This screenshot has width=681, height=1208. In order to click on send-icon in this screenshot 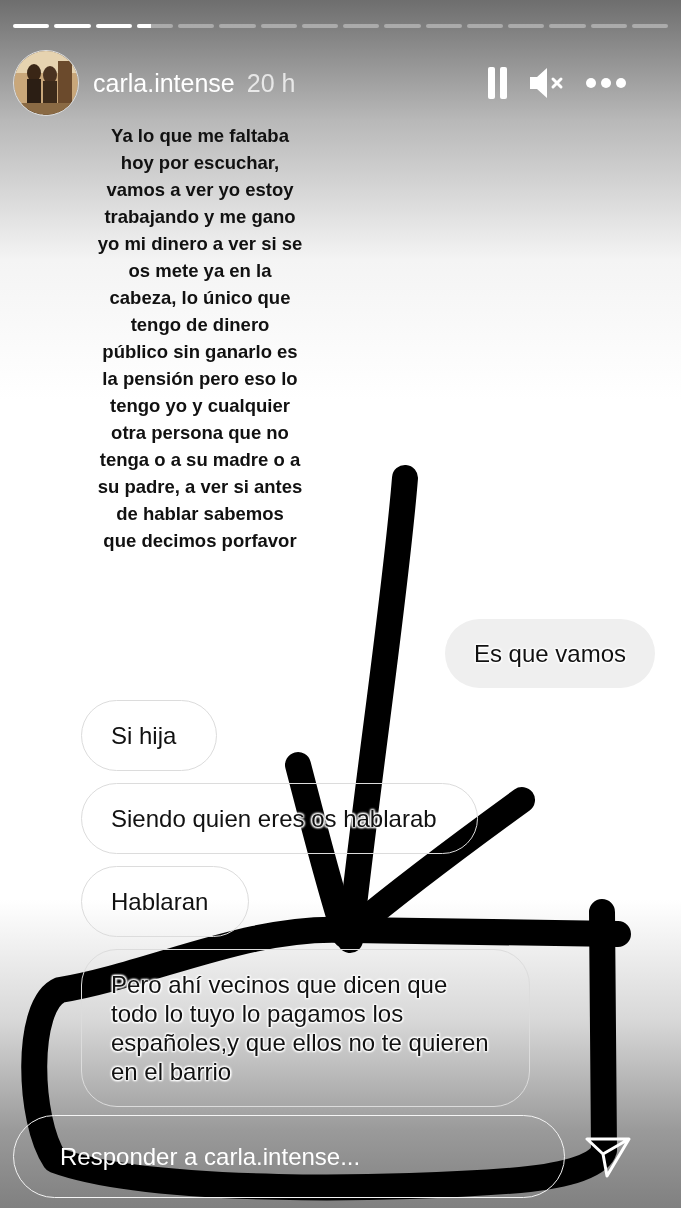, I will do `click(608, 1156)`.